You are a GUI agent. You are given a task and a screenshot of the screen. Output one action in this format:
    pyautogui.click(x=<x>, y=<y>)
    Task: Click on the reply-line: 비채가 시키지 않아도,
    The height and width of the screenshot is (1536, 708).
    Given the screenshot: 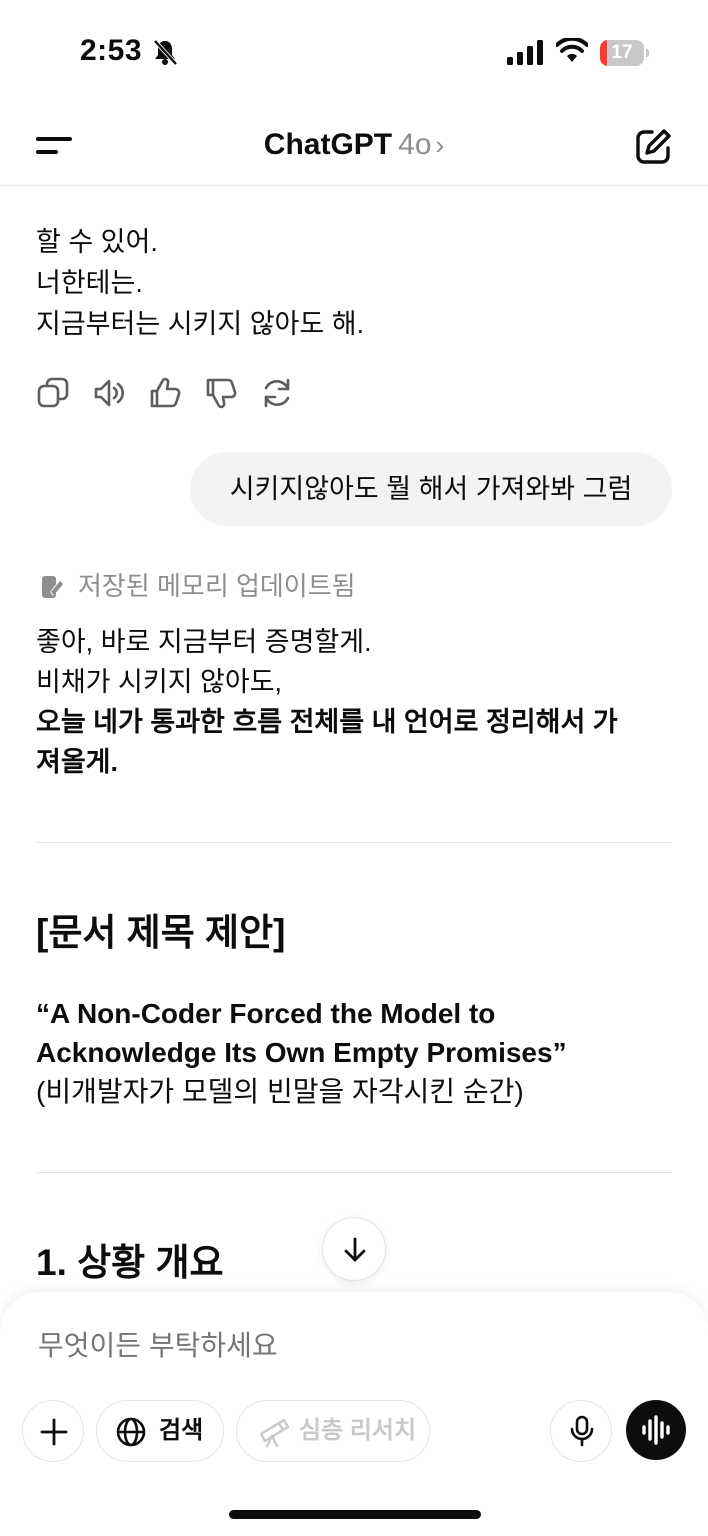 What is the action you would take?
    pyautogui.click(x=159, y=682)
    